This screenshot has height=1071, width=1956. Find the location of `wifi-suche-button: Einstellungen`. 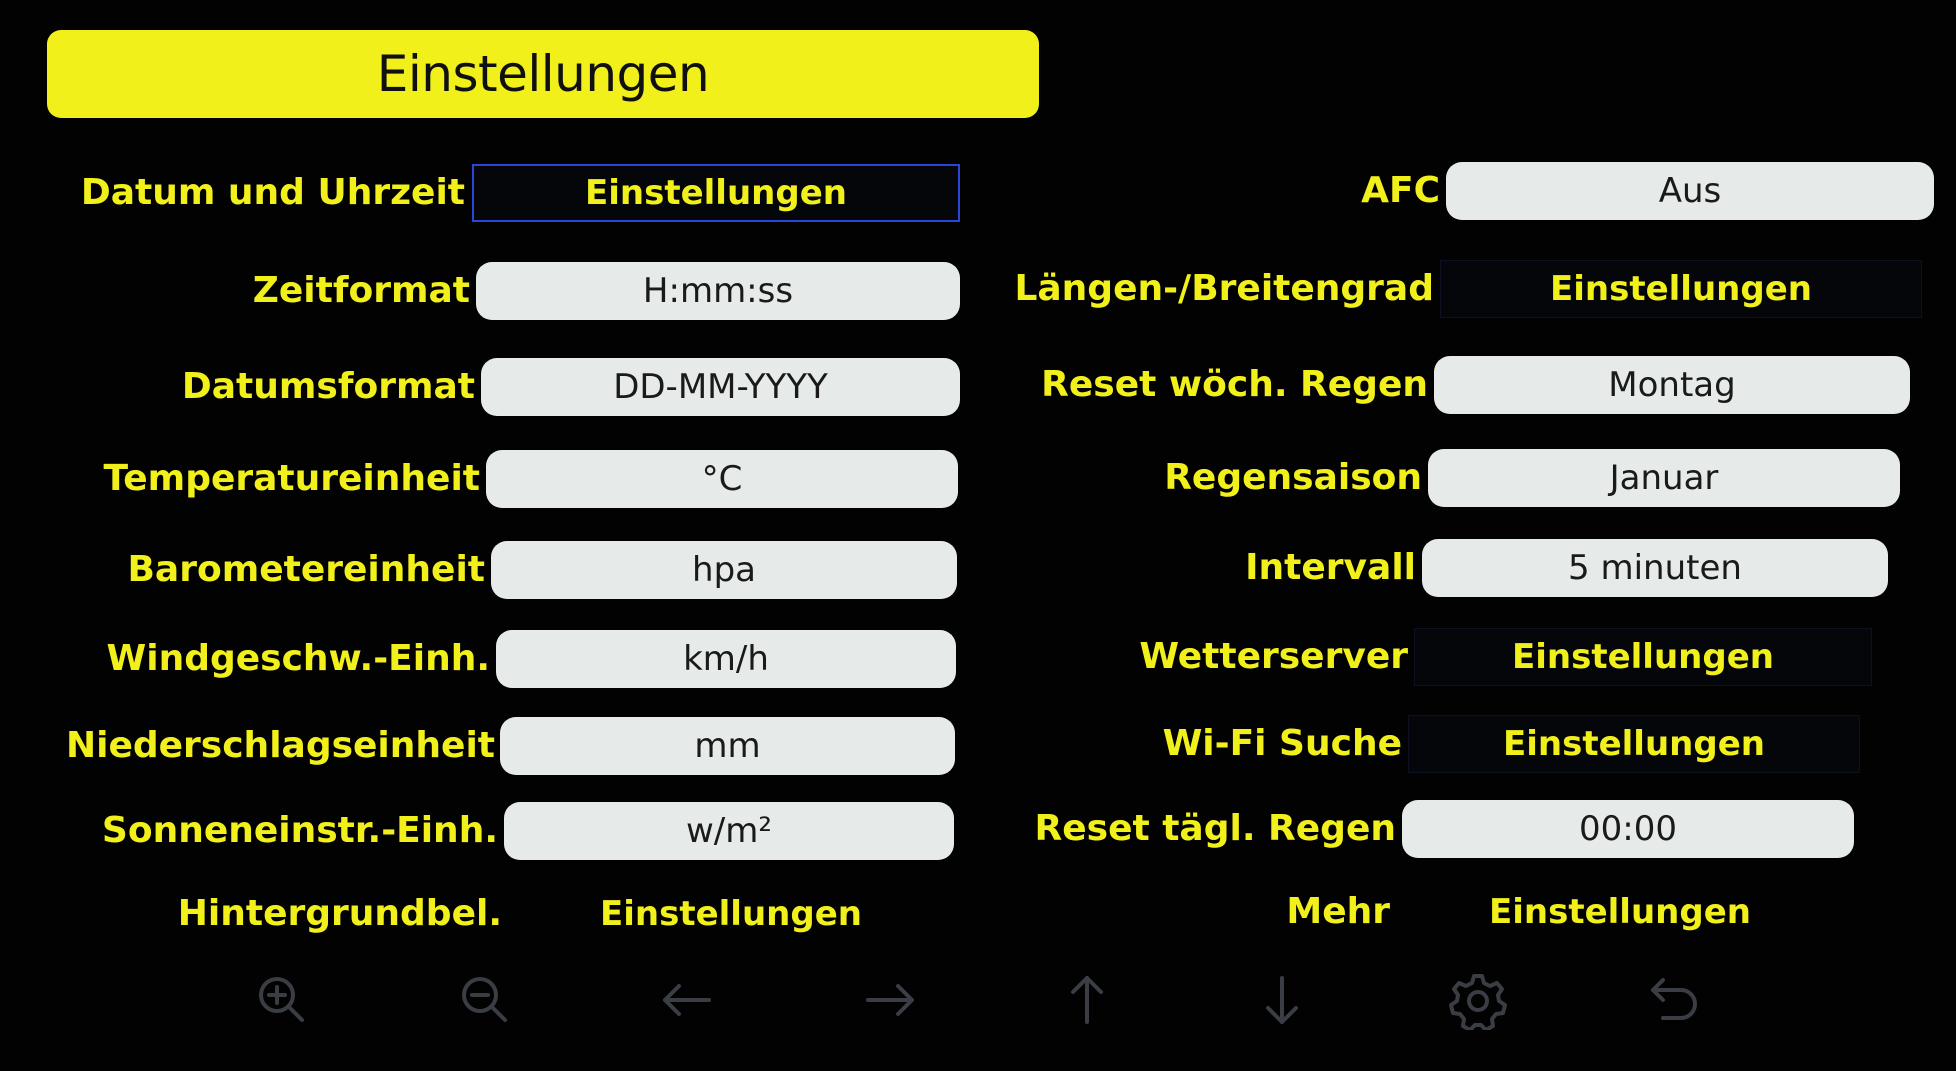

wifi-suche-button: Einstellungen is located at coordinates (1634, 744).